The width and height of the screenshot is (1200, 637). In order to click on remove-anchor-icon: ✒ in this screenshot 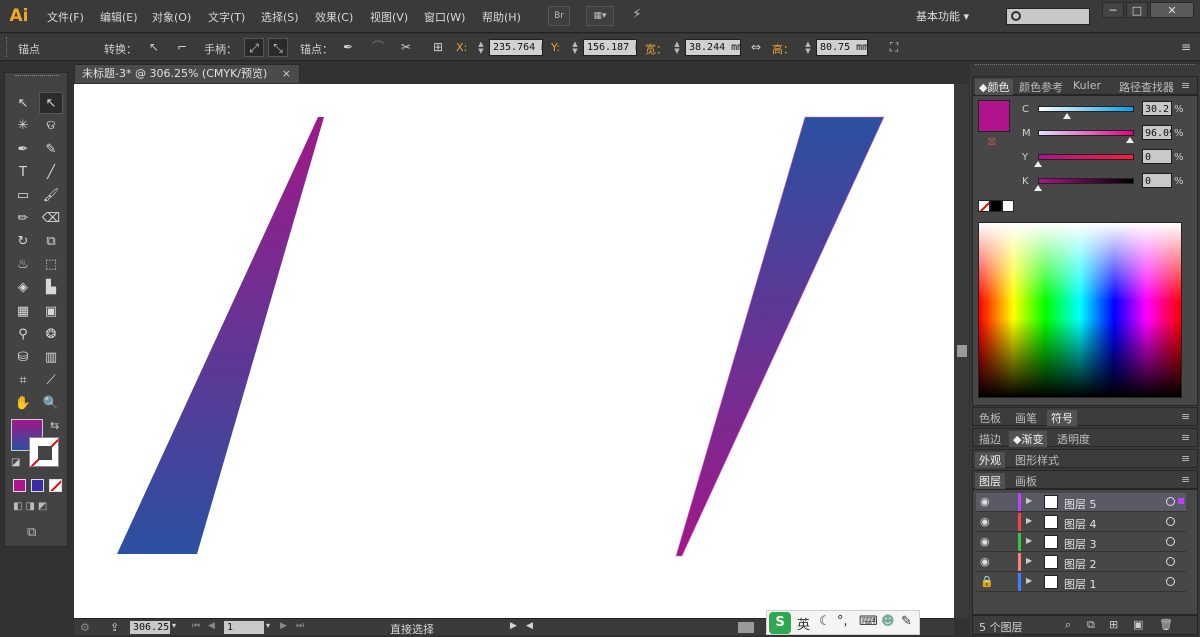, I will do `click(348, 47)`.